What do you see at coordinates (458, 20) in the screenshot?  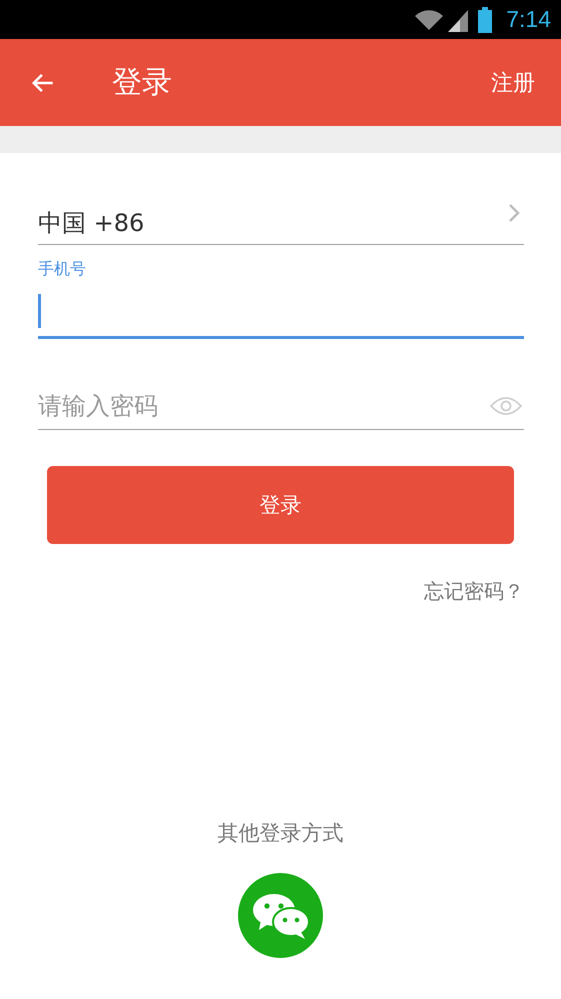 I see `signal-icon` at bounding box center [458, 20].